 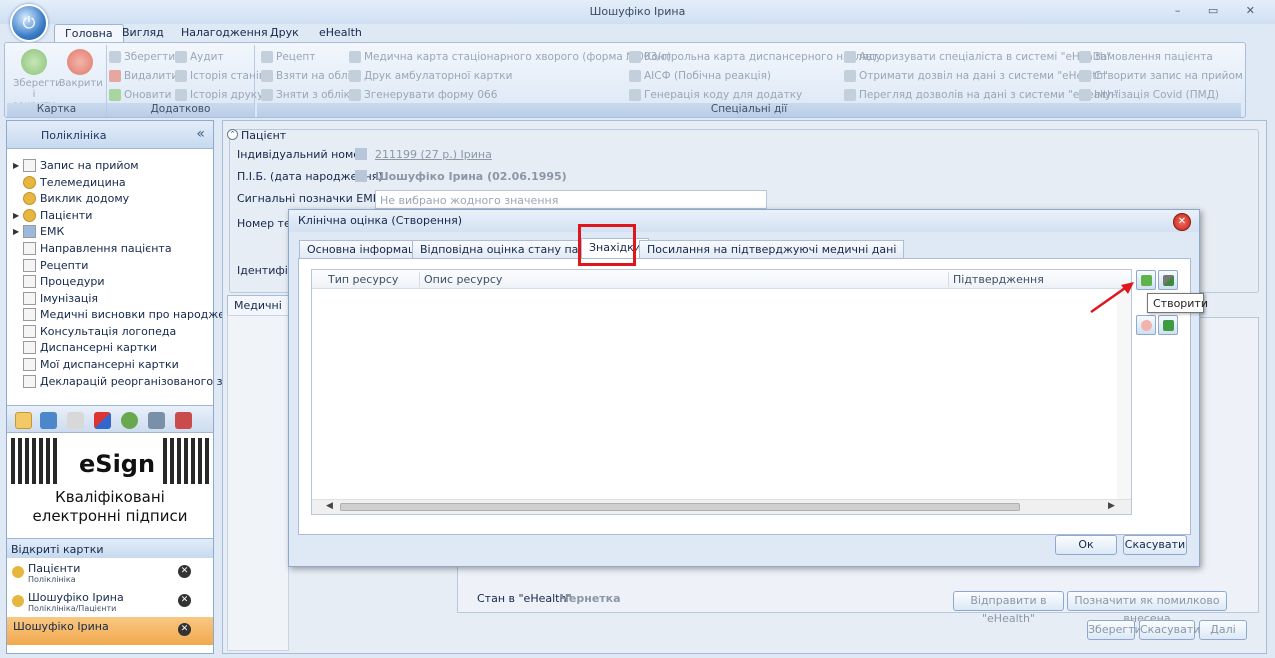 What do you see at coordinates (52, 215) in the screenshot?
I see `nav-patients: ▶ Пацієнти` at bounding box center [52, 215].